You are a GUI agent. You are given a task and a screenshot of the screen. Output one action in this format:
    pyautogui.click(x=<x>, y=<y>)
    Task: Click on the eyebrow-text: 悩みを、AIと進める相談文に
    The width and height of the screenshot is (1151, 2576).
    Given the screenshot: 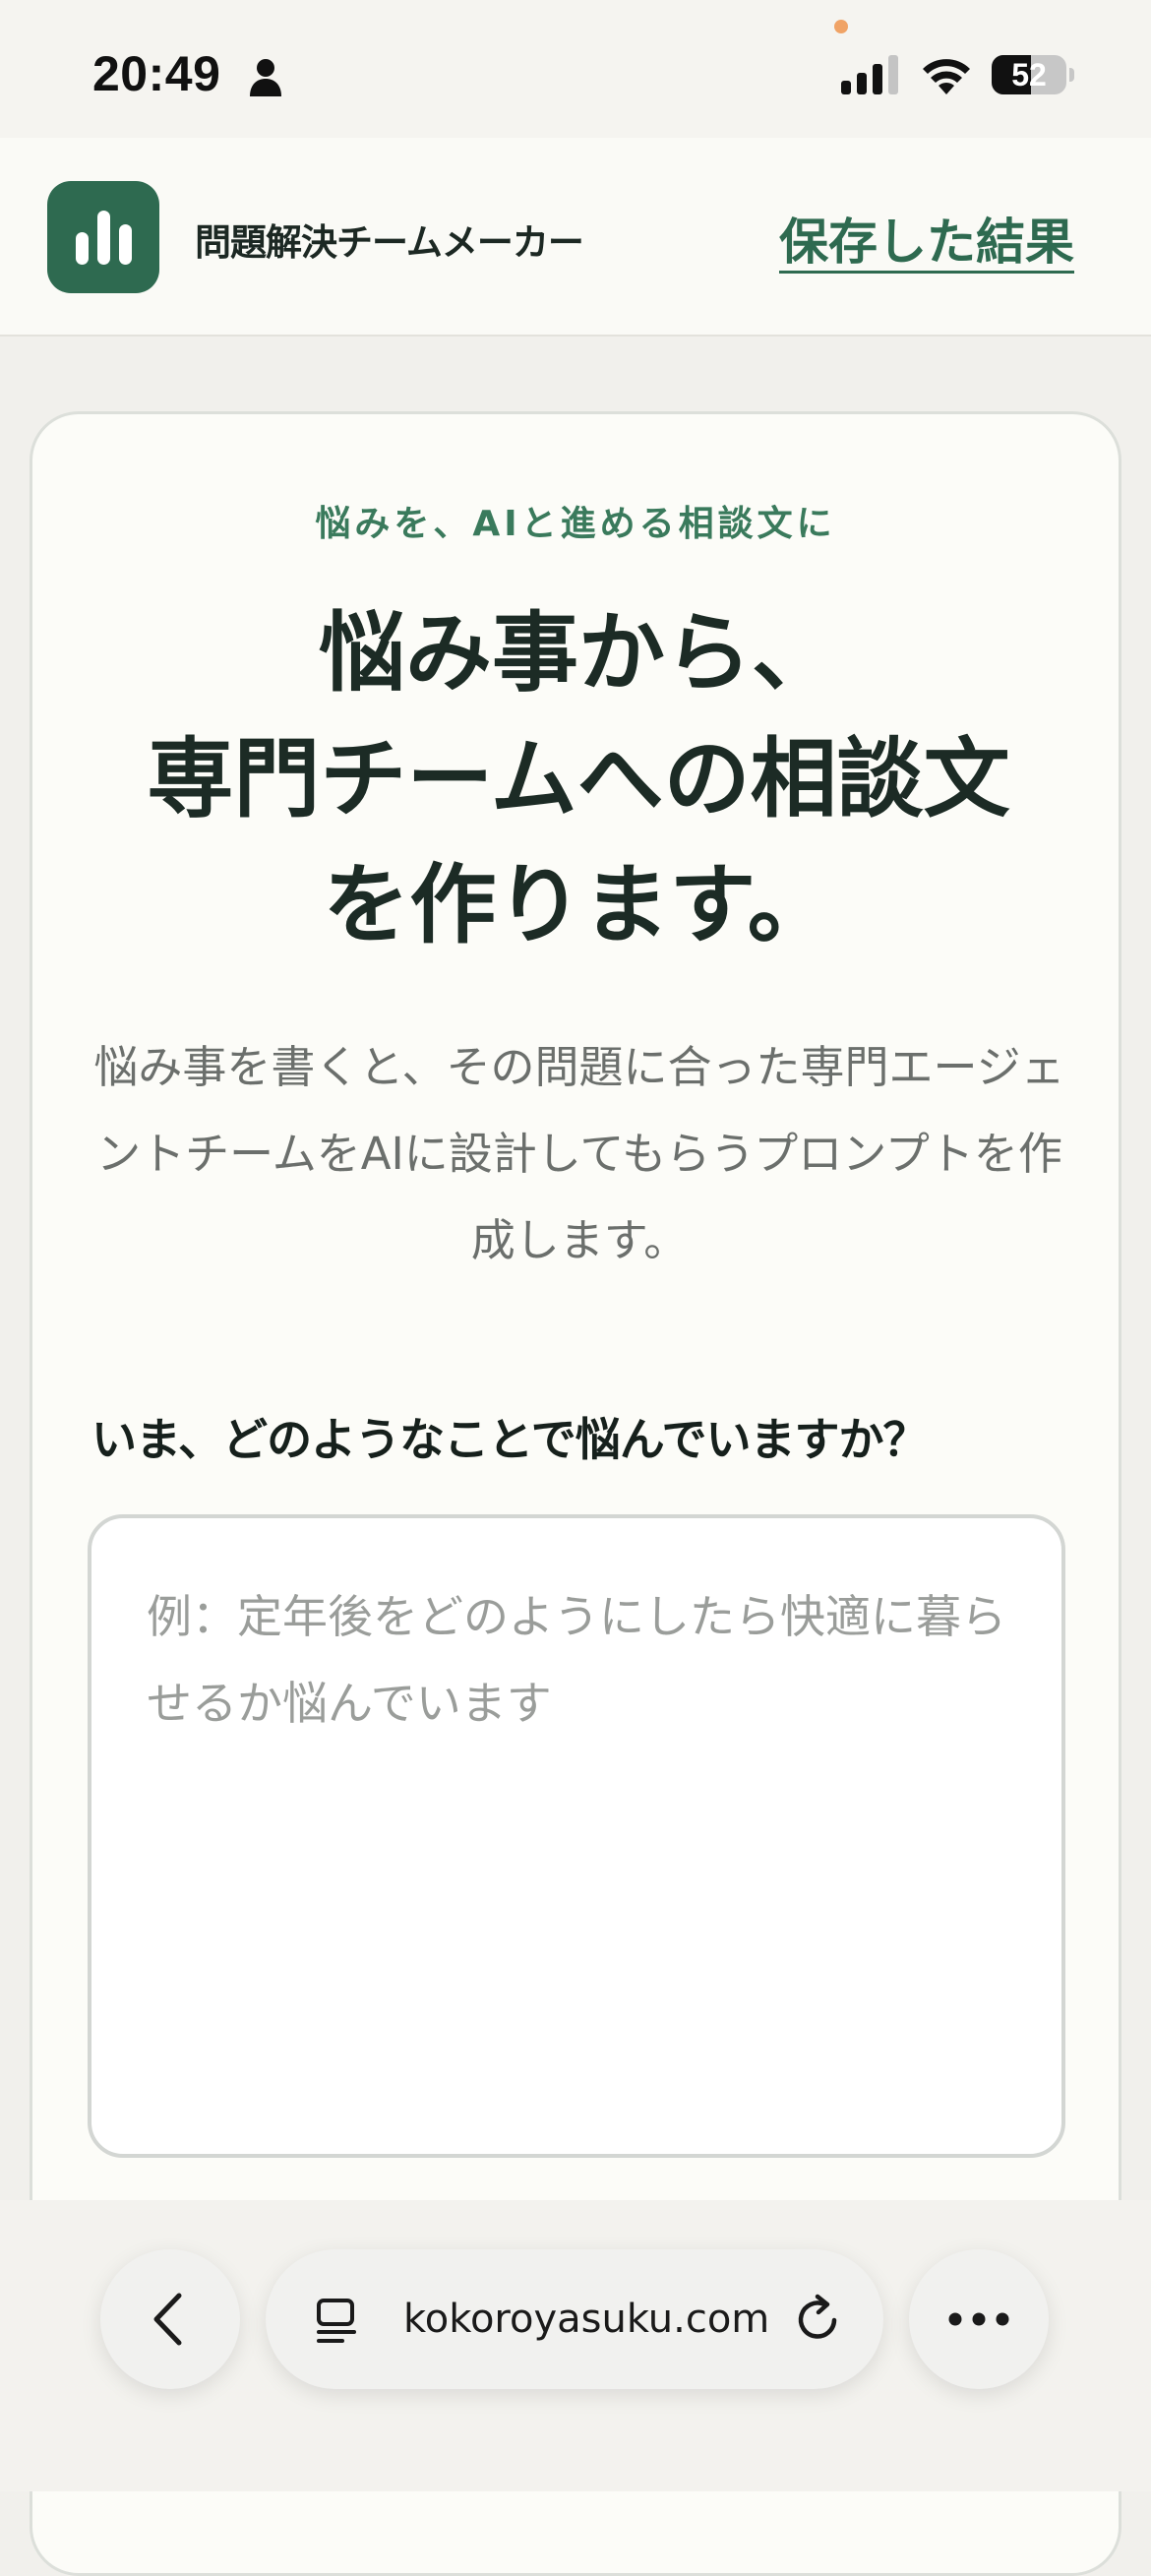 What is the action you would take?
    pyautogui.click(x=575, y=524)
    